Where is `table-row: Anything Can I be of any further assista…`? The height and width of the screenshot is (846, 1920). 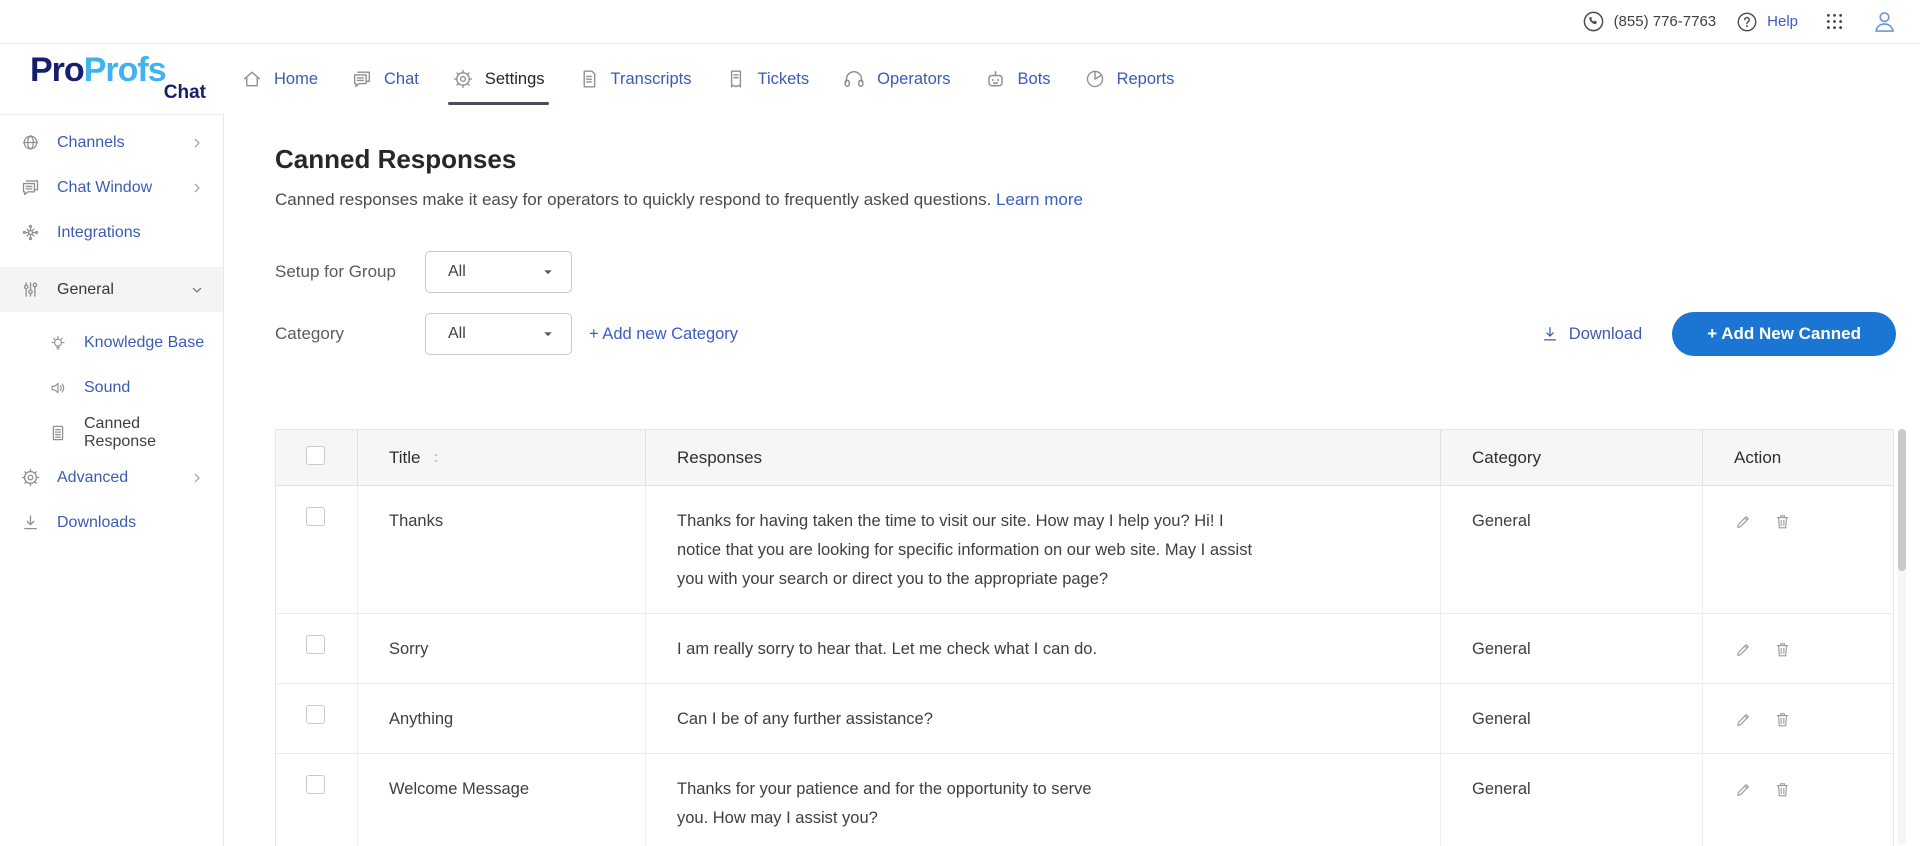 table-row: Anything Can I be of any further assista… is located at coordinates (1084, 718).